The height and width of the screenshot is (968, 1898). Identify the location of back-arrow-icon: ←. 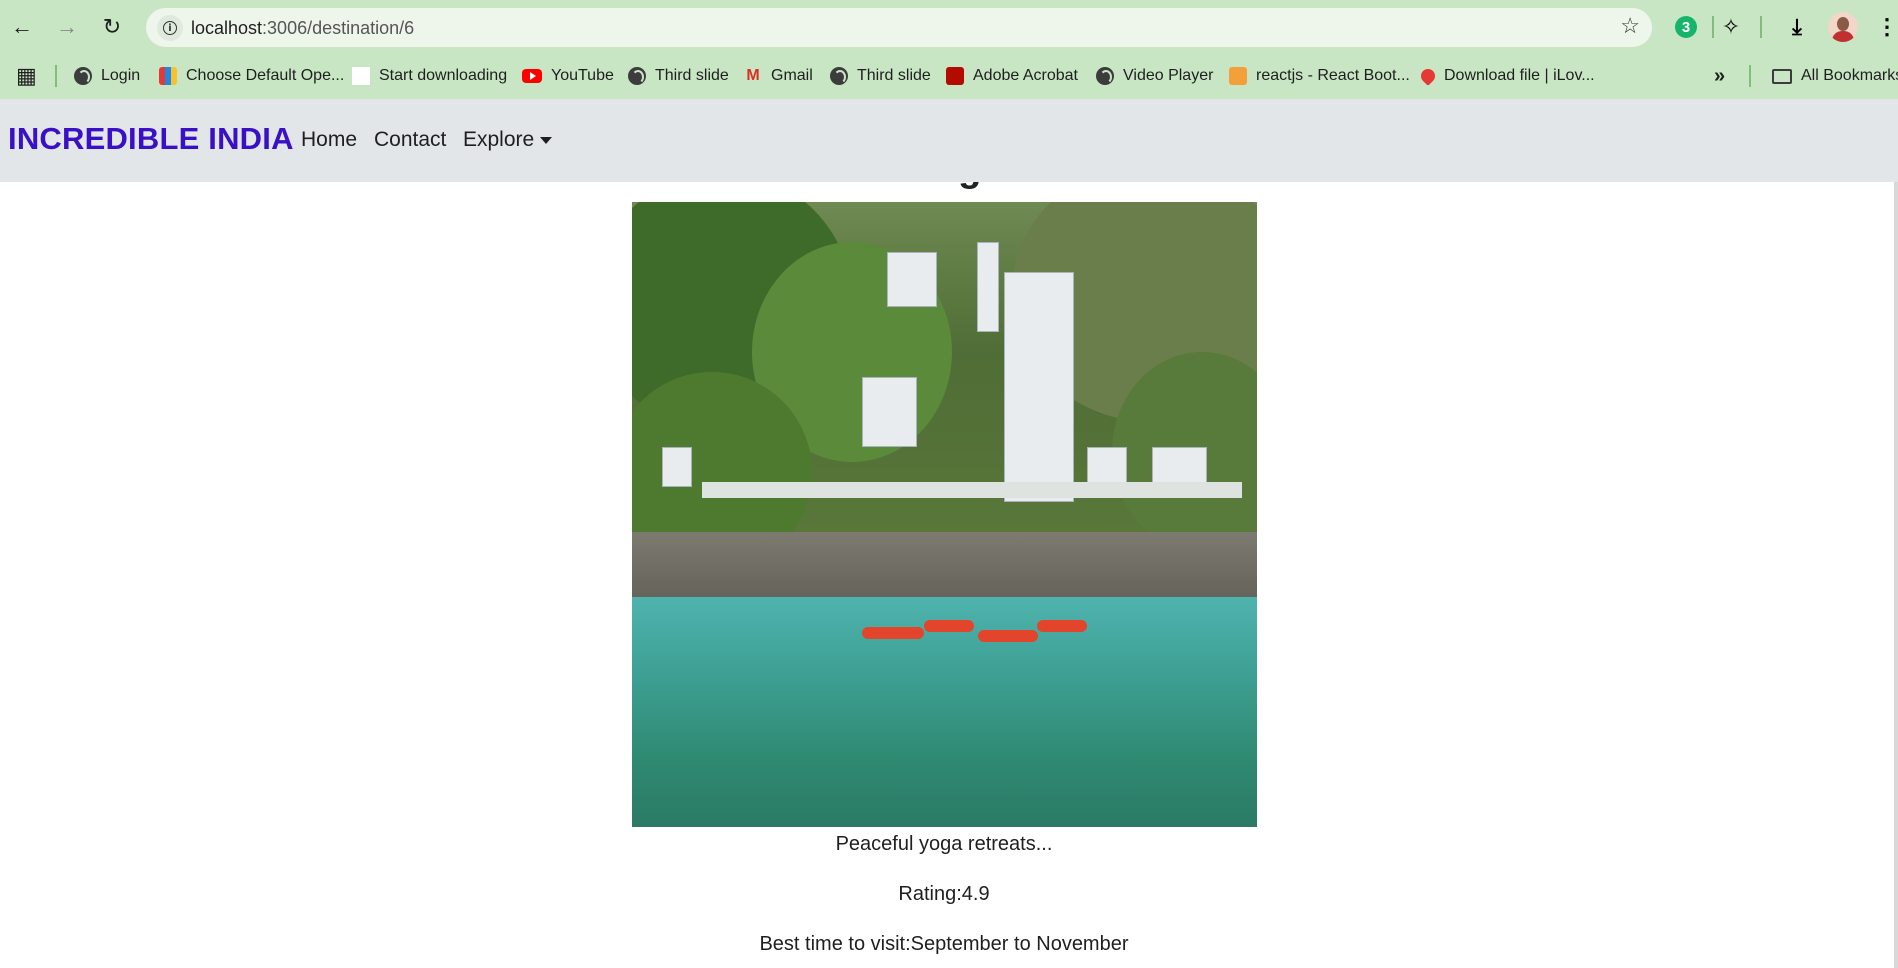
(22, 26).